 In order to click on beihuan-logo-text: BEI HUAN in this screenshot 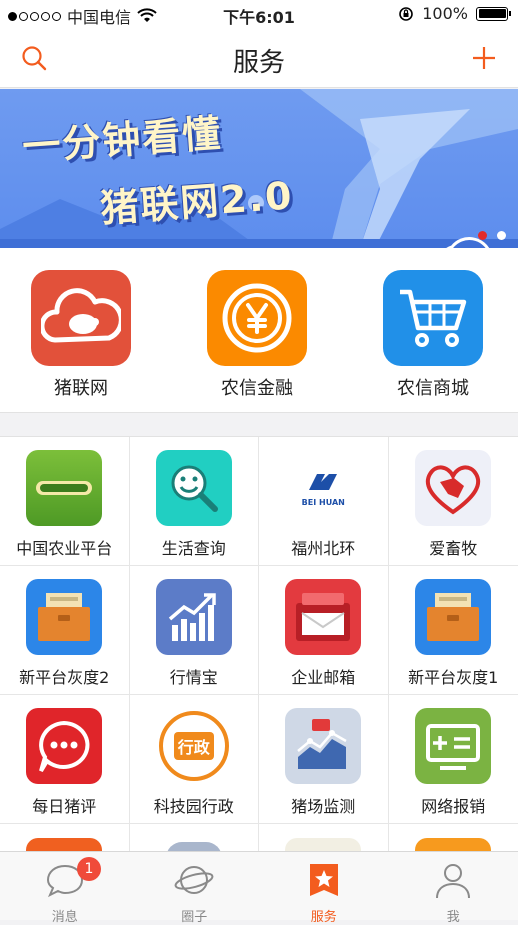, I will do `click(323, 502)`.